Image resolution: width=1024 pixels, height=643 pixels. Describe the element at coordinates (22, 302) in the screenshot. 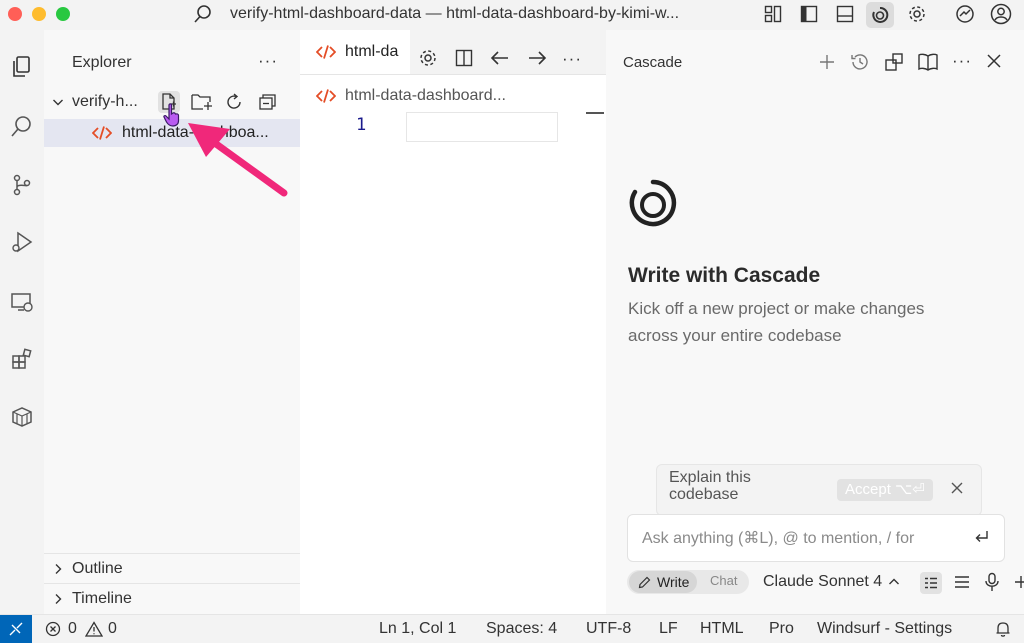

I see `remote-explorer-icon` at that location.